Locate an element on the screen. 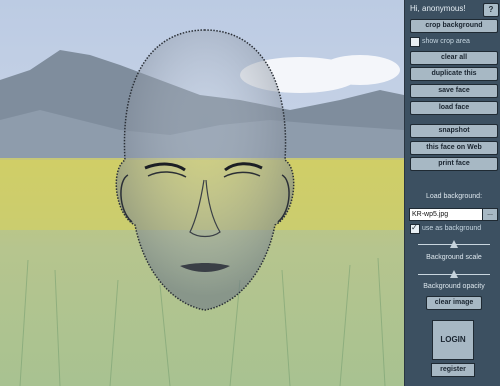  print-face-button: print face is located at coordinates (454, 164).